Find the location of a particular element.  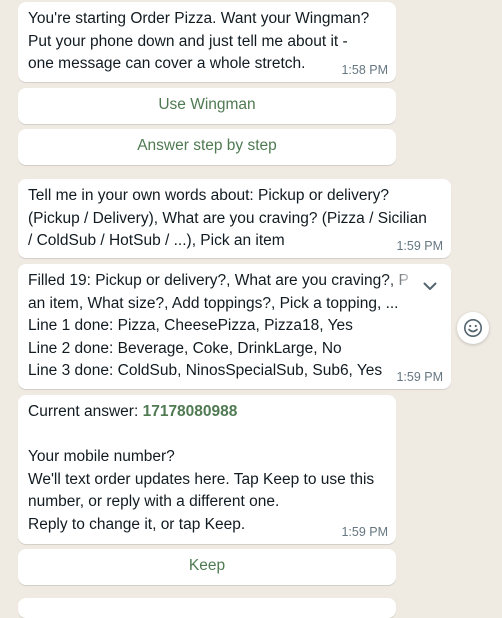

current-answer-value: 17178080988 is located at coordinates (190, 411).